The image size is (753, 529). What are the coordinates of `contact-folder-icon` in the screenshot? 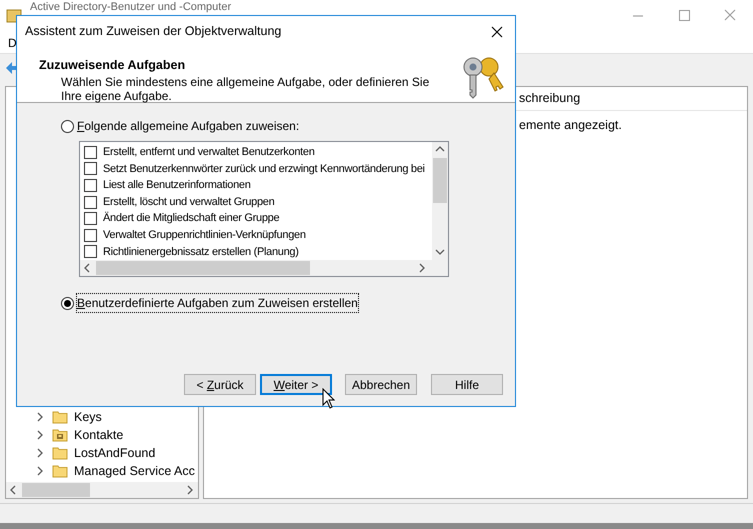 It's located at (60, 435).